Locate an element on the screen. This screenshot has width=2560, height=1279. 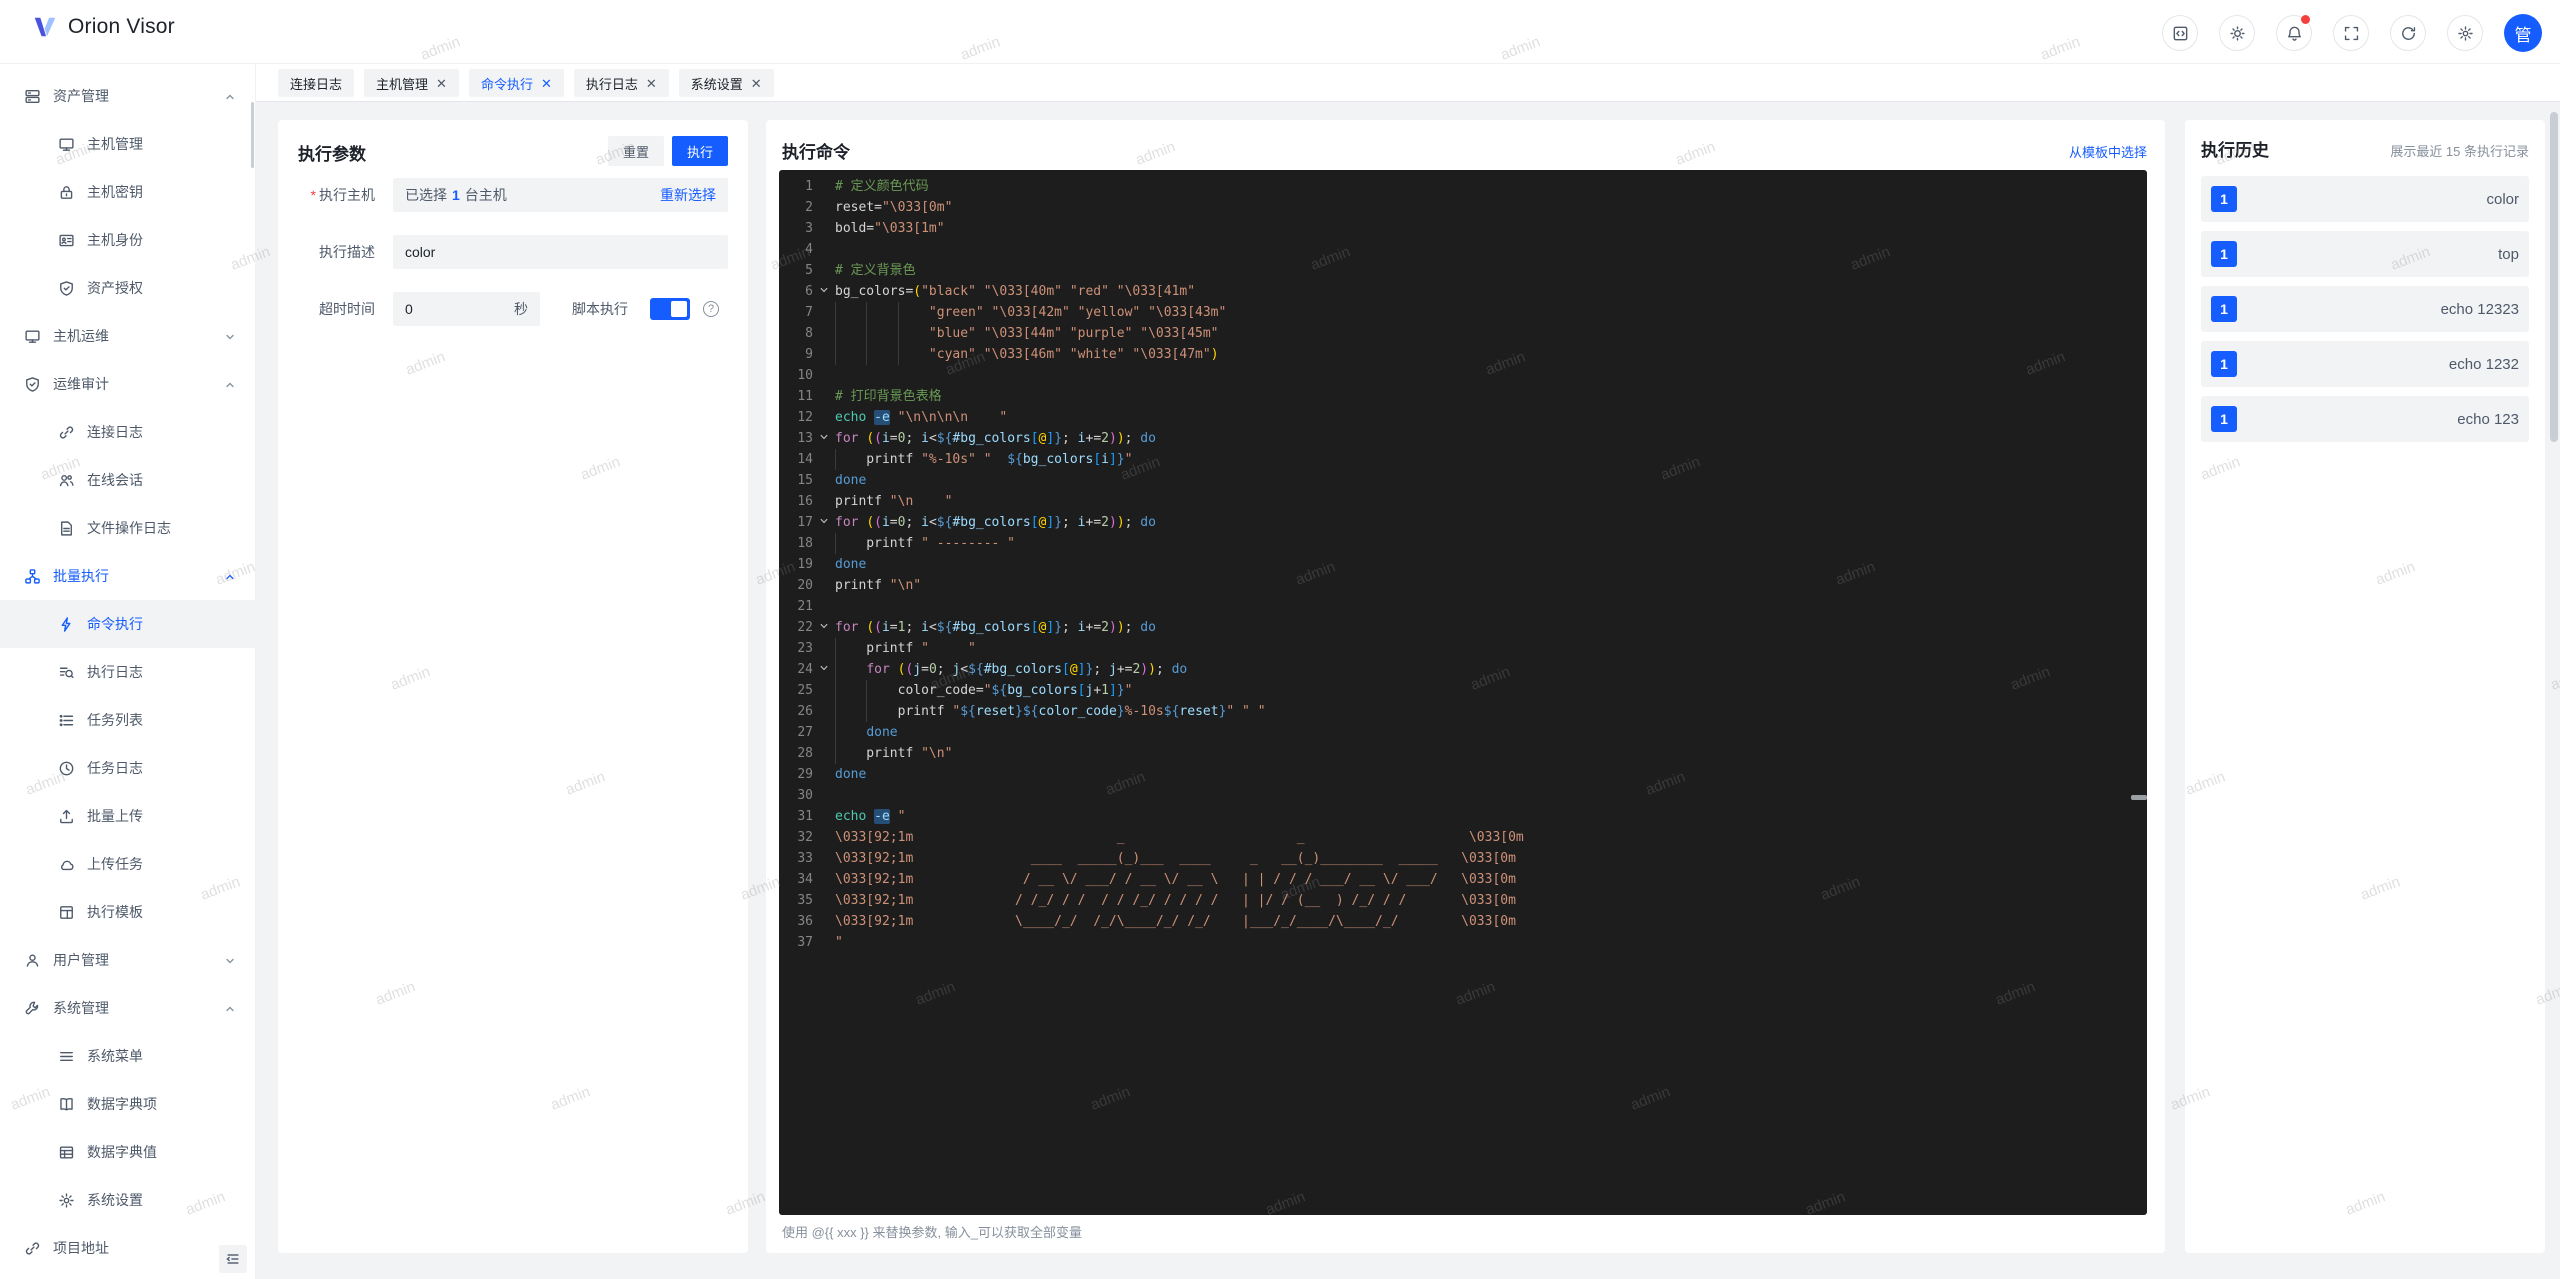
tab-命令执行: 命令执行 ✕ is located at coordinates (516, 83).